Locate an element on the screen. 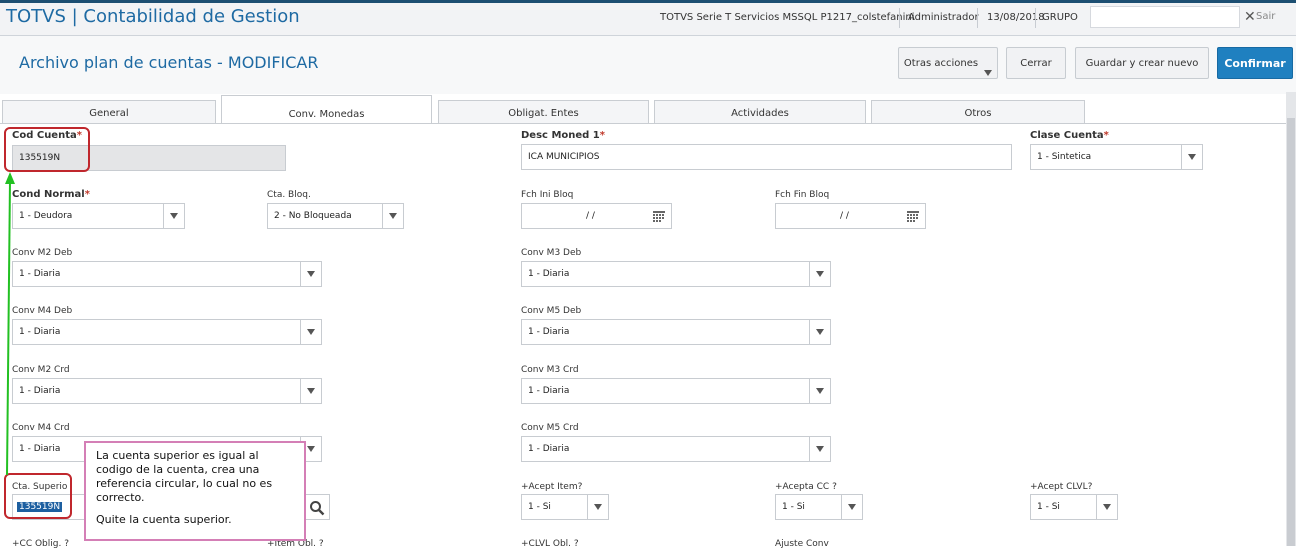 The image size is (1296, 549). conv-m3-crd-value: 1 - Diaria is located at coordinates (549, 391).